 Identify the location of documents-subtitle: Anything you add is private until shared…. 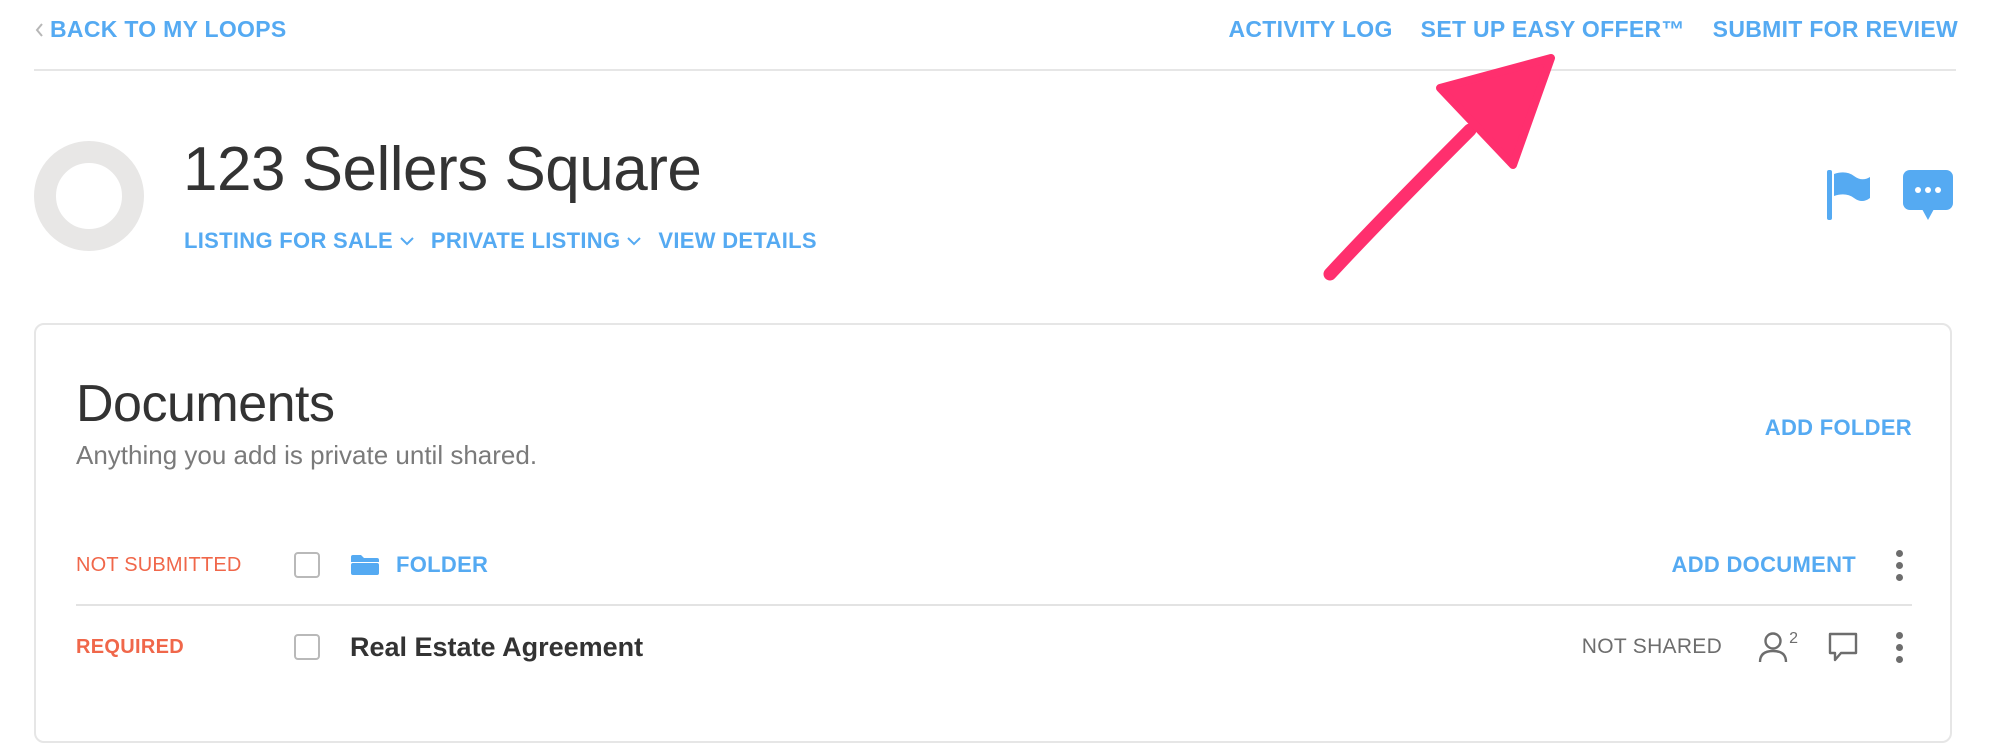
(307, 455).